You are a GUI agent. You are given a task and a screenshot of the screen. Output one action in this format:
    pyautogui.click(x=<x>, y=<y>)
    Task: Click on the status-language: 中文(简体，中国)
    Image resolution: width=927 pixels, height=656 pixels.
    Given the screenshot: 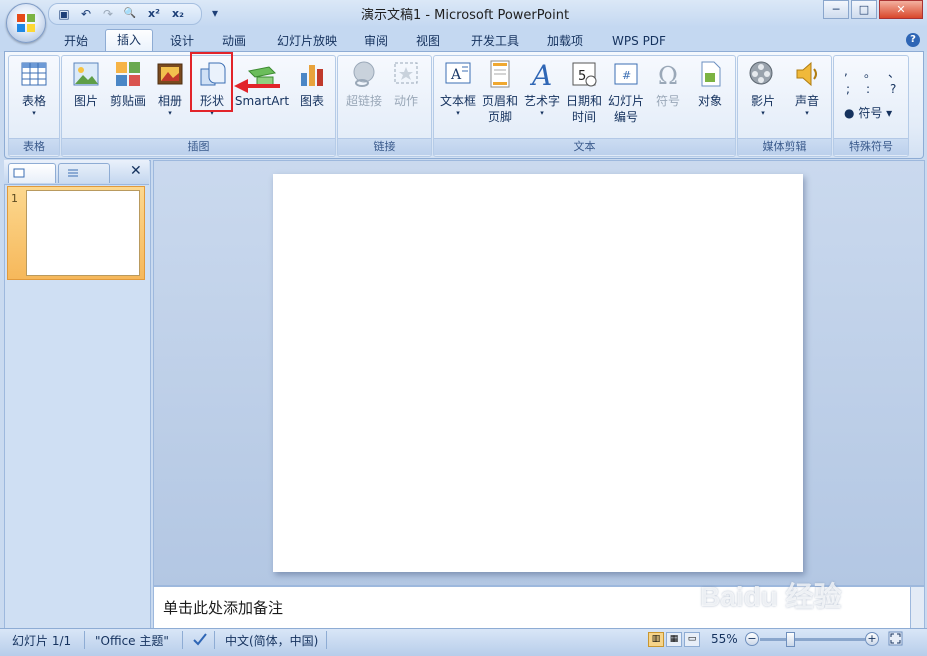 What is the action you would take?
    pyautogui.click(x=272, y=641)
    